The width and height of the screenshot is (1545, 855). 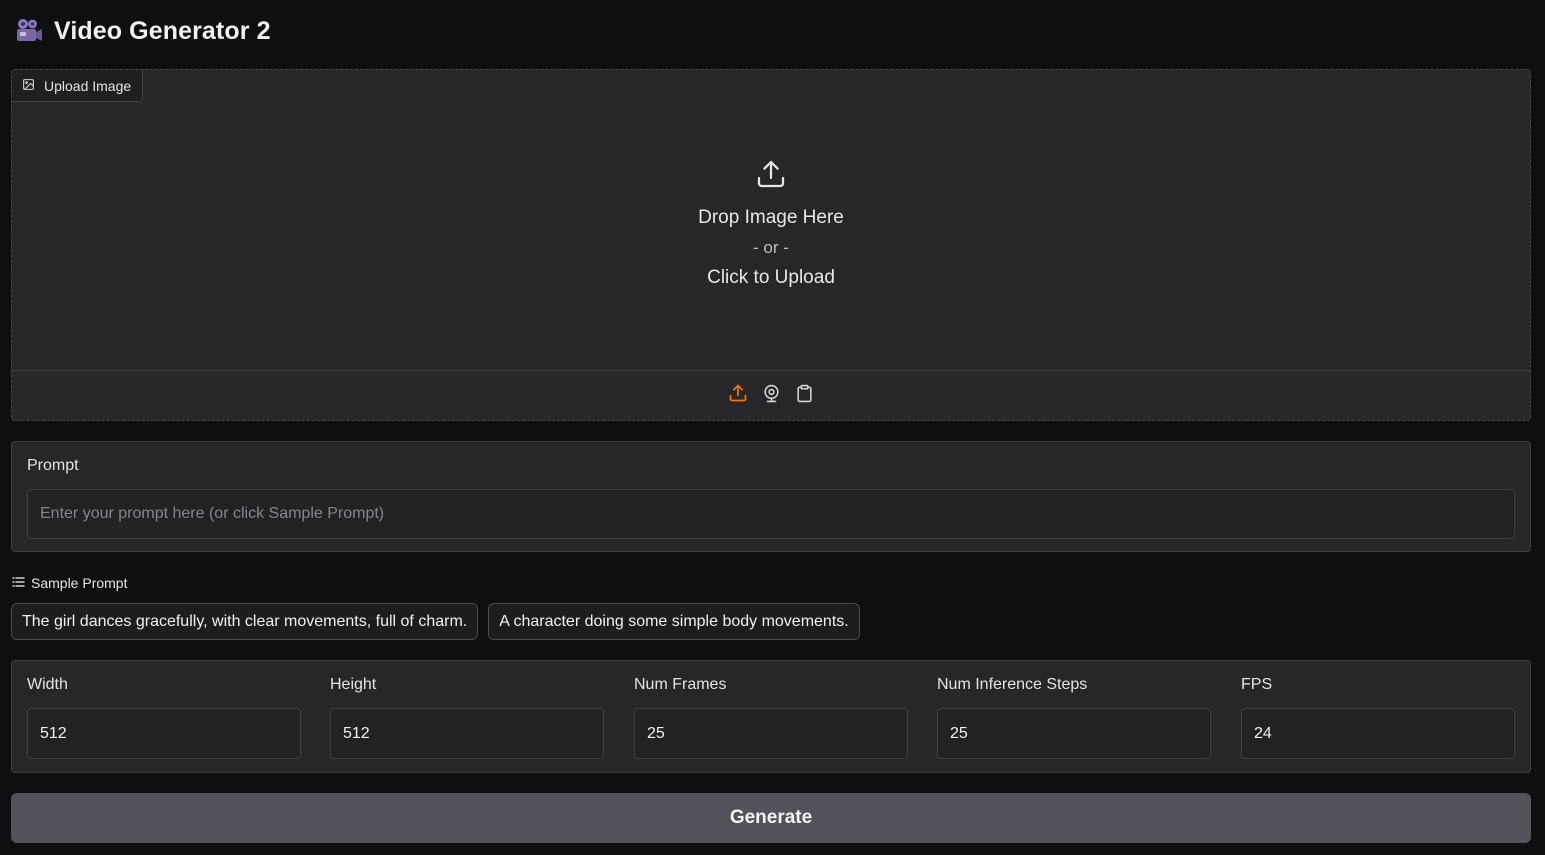 I want to click on list-icon, so click(x=18, y=583).